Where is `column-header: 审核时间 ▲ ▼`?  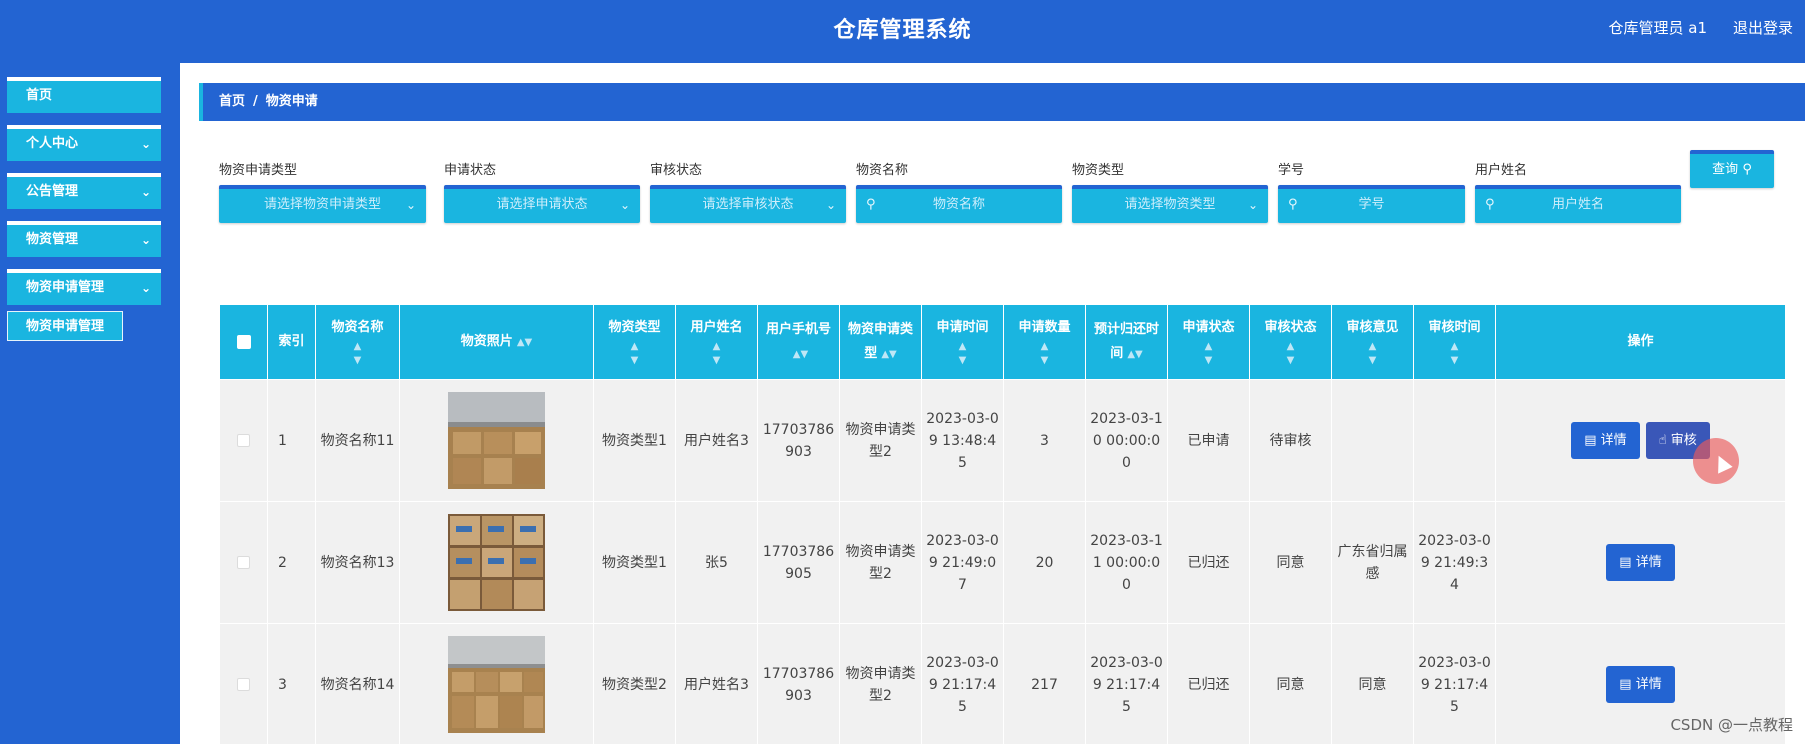
column-header: 审核时间 ▲ ▼ is located at coordinates (1454, 342).